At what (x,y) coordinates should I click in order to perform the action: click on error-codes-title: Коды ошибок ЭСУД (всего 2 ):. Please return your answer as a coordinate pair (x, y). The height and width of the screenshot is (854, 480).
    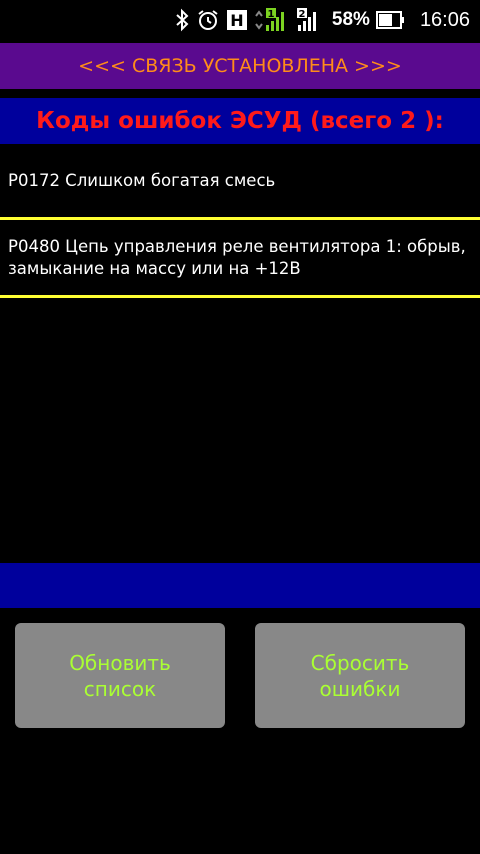
    Looking at the image, I should click on (240, 121).